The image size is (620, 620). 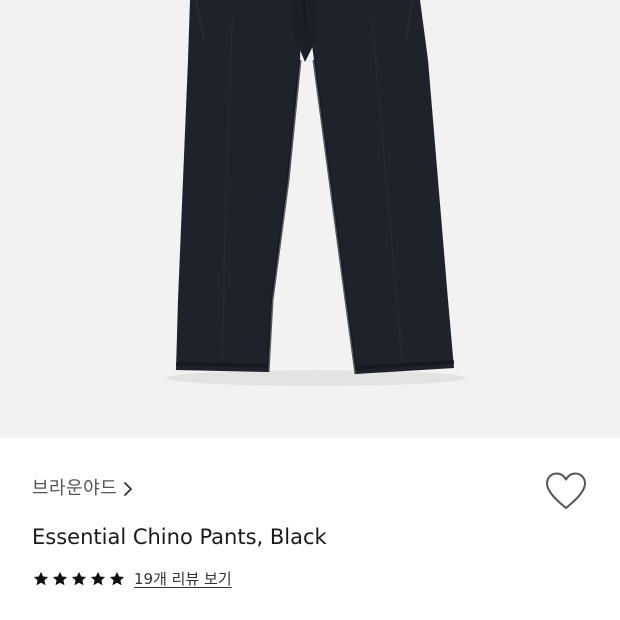 What do you see at coordinates (75, 488) in the screenshot?
I see `brand-name: 브라운야드` at bounding box center [75, 488].